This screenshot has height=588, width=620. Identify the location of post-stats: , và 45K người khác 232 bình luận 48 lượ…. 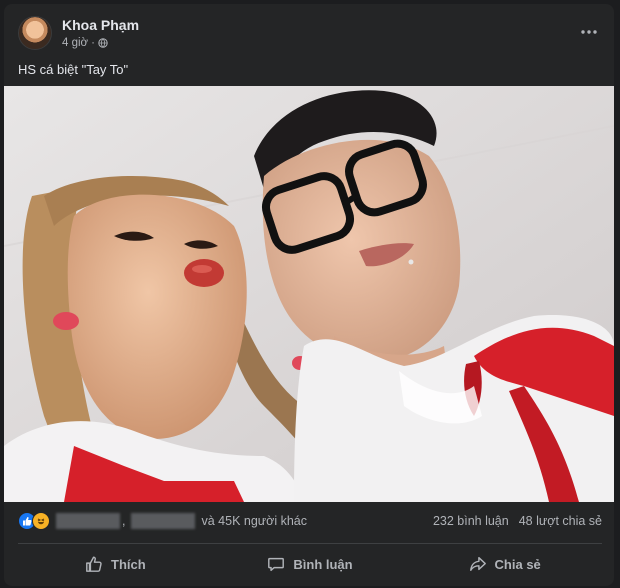
(310, 522).